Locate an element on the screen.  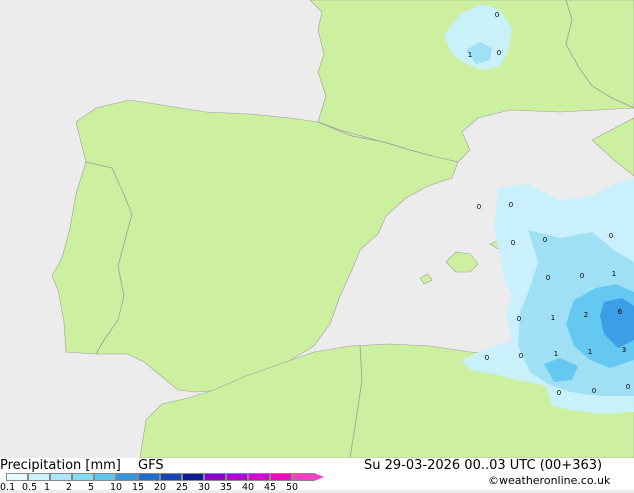
colorbar-tick-label: 45 is located at coordinates (270, 487).